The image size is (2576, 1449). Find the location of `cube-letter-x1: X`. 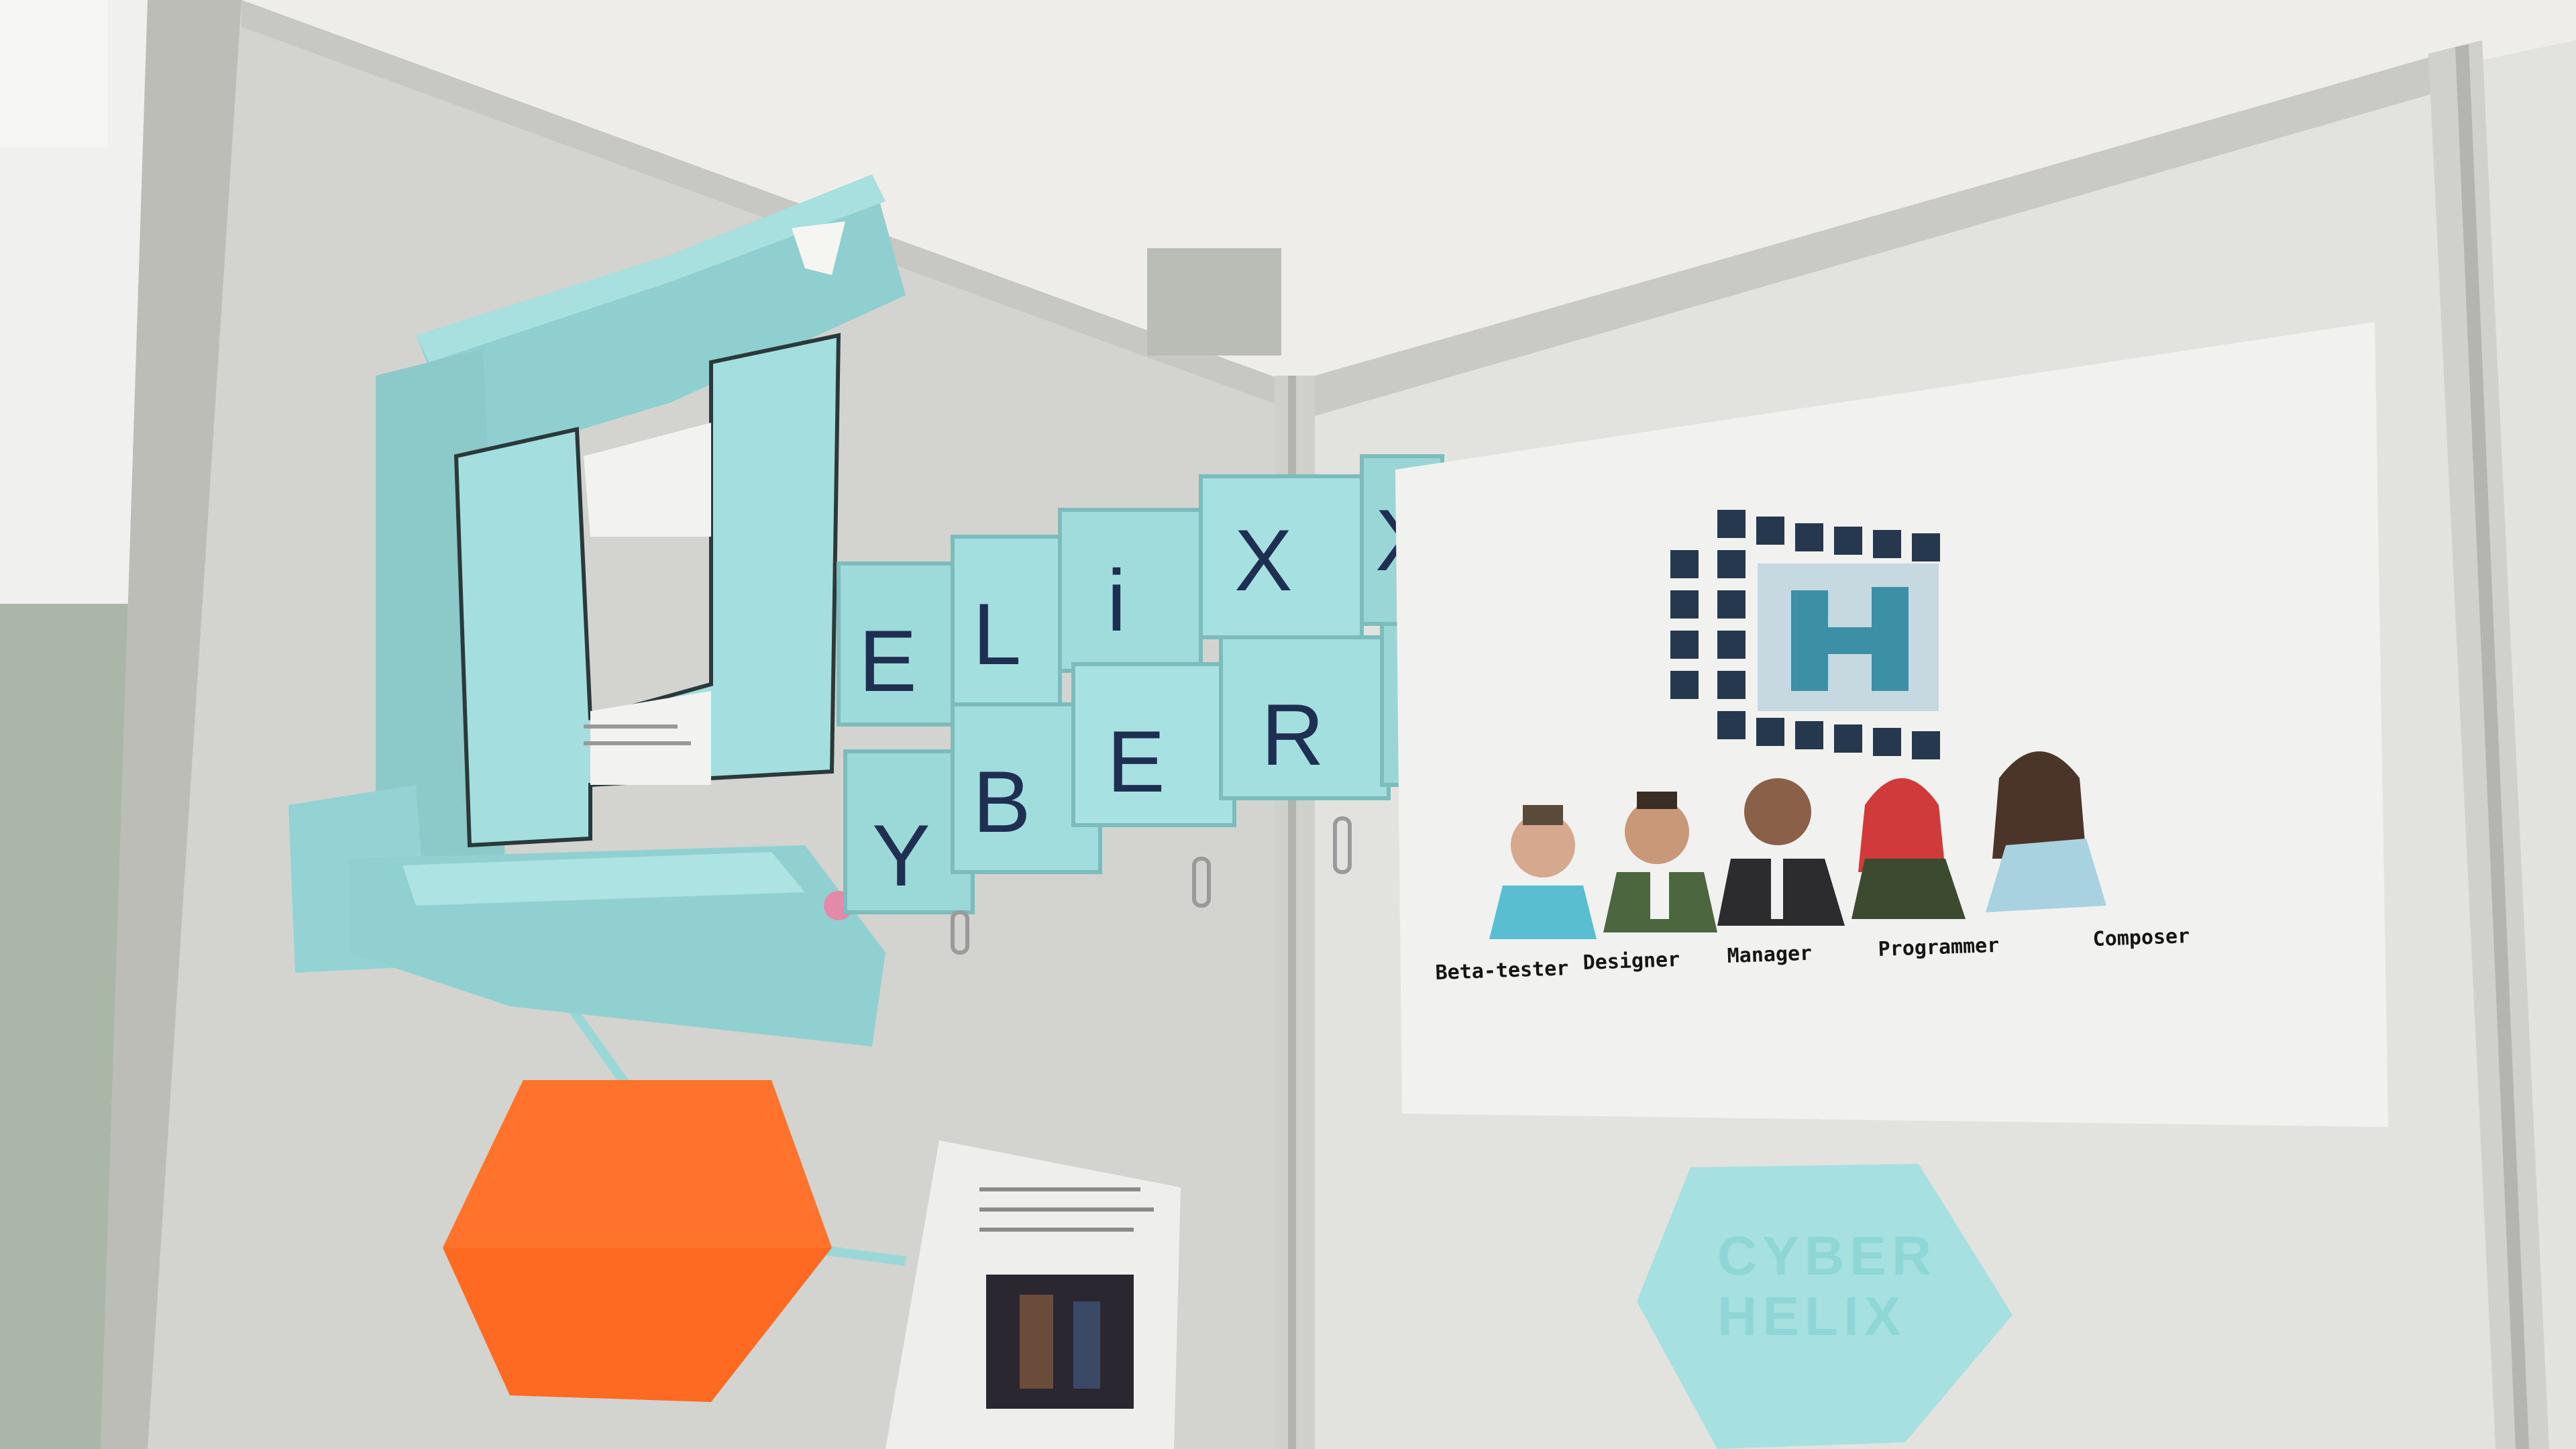

cube-letter-x1: X is located at coordinates (1263, 560).